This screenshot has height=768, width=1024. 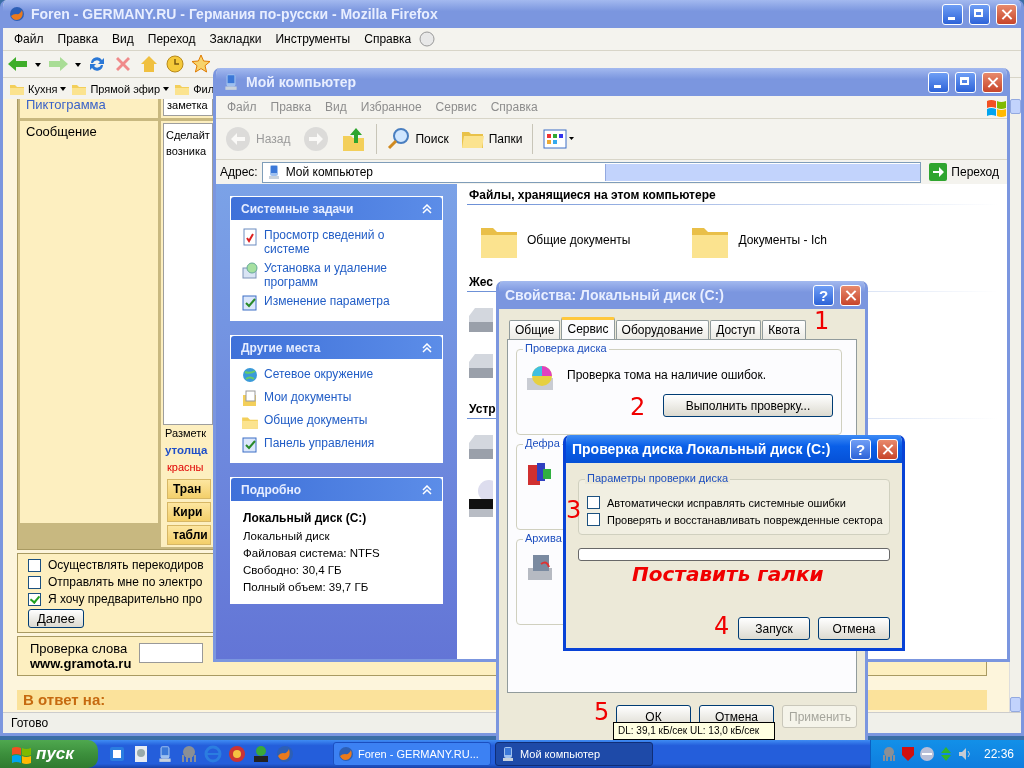 What do you see at coordinates (234, 14) in the screenshot?
I see `window-title: Foren - GERMANY.RU - Германия по-русски - Mozilla Firefox` at bounding box center [234, 14].